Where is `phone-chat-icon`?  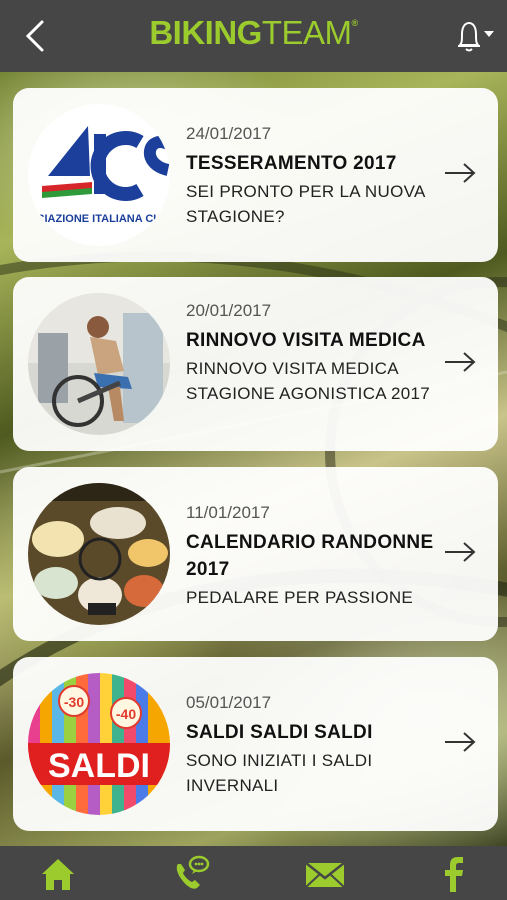
phone-chat-icon is located at coordinates (190, 874).